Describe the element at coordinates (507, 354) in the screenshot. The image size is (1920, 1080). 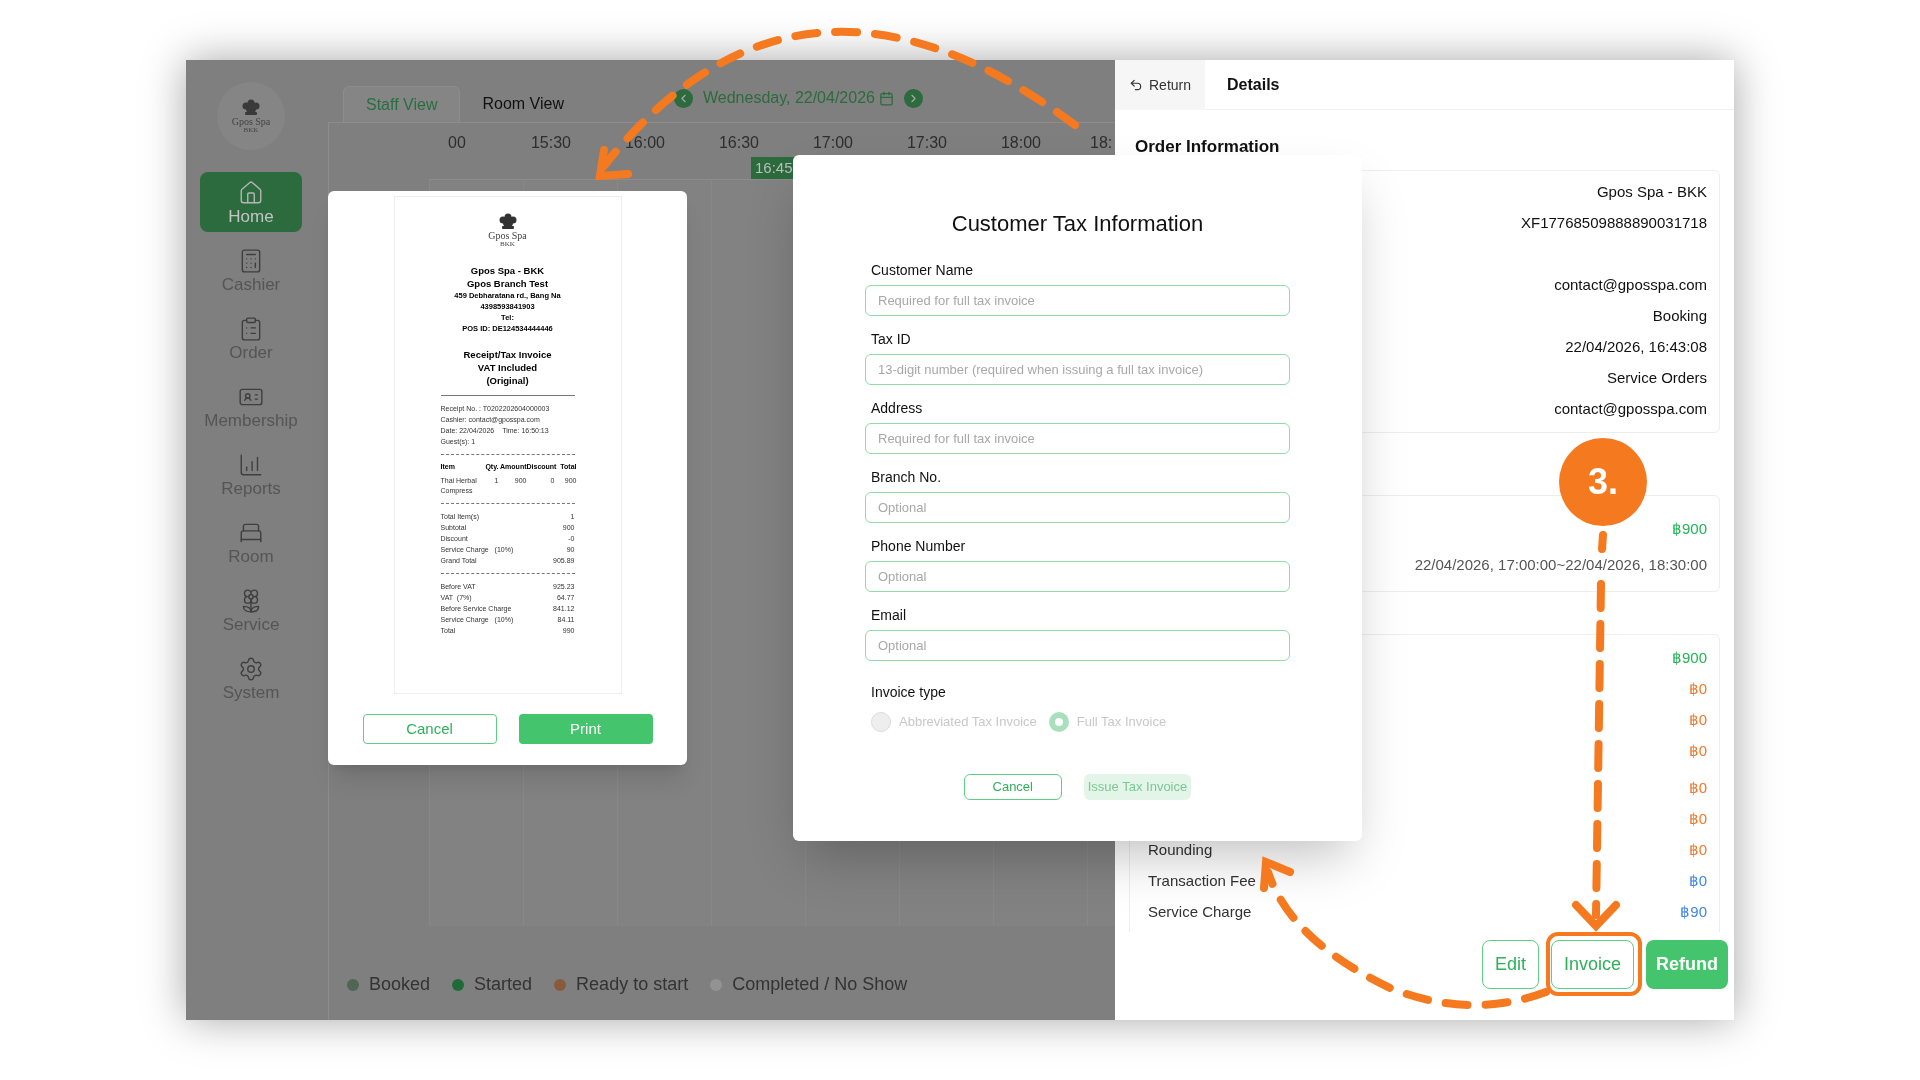
I see `receipt-title-line: Receipt/Tax Invoice` at that location.